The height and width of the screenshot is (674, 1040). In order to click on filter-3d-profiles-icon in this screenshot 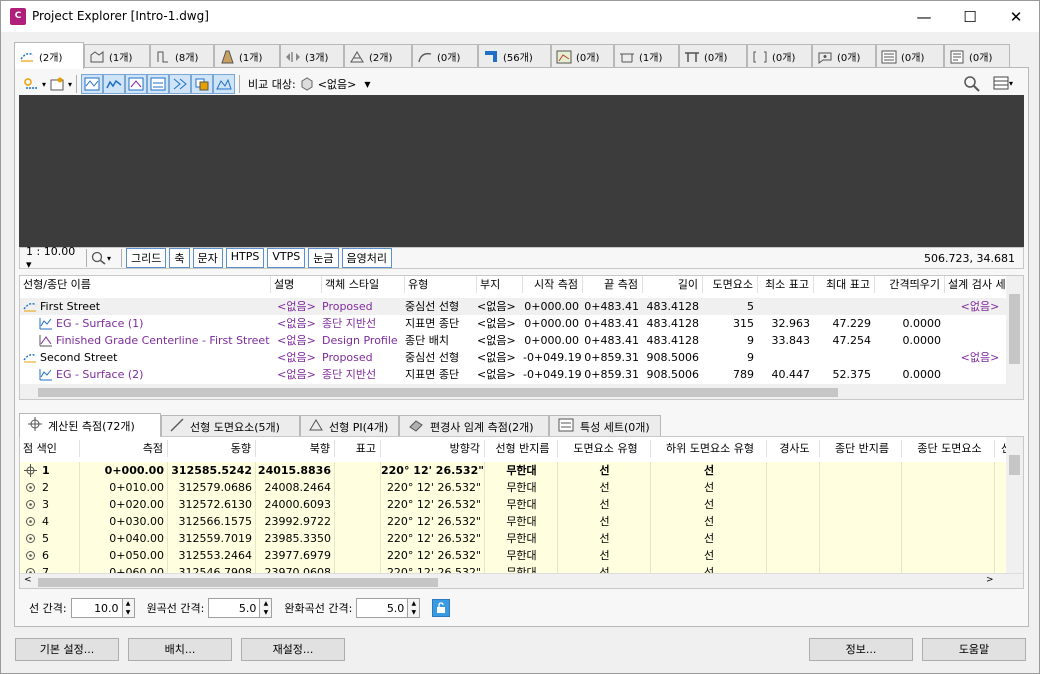, I will do `click(224, 84)`.